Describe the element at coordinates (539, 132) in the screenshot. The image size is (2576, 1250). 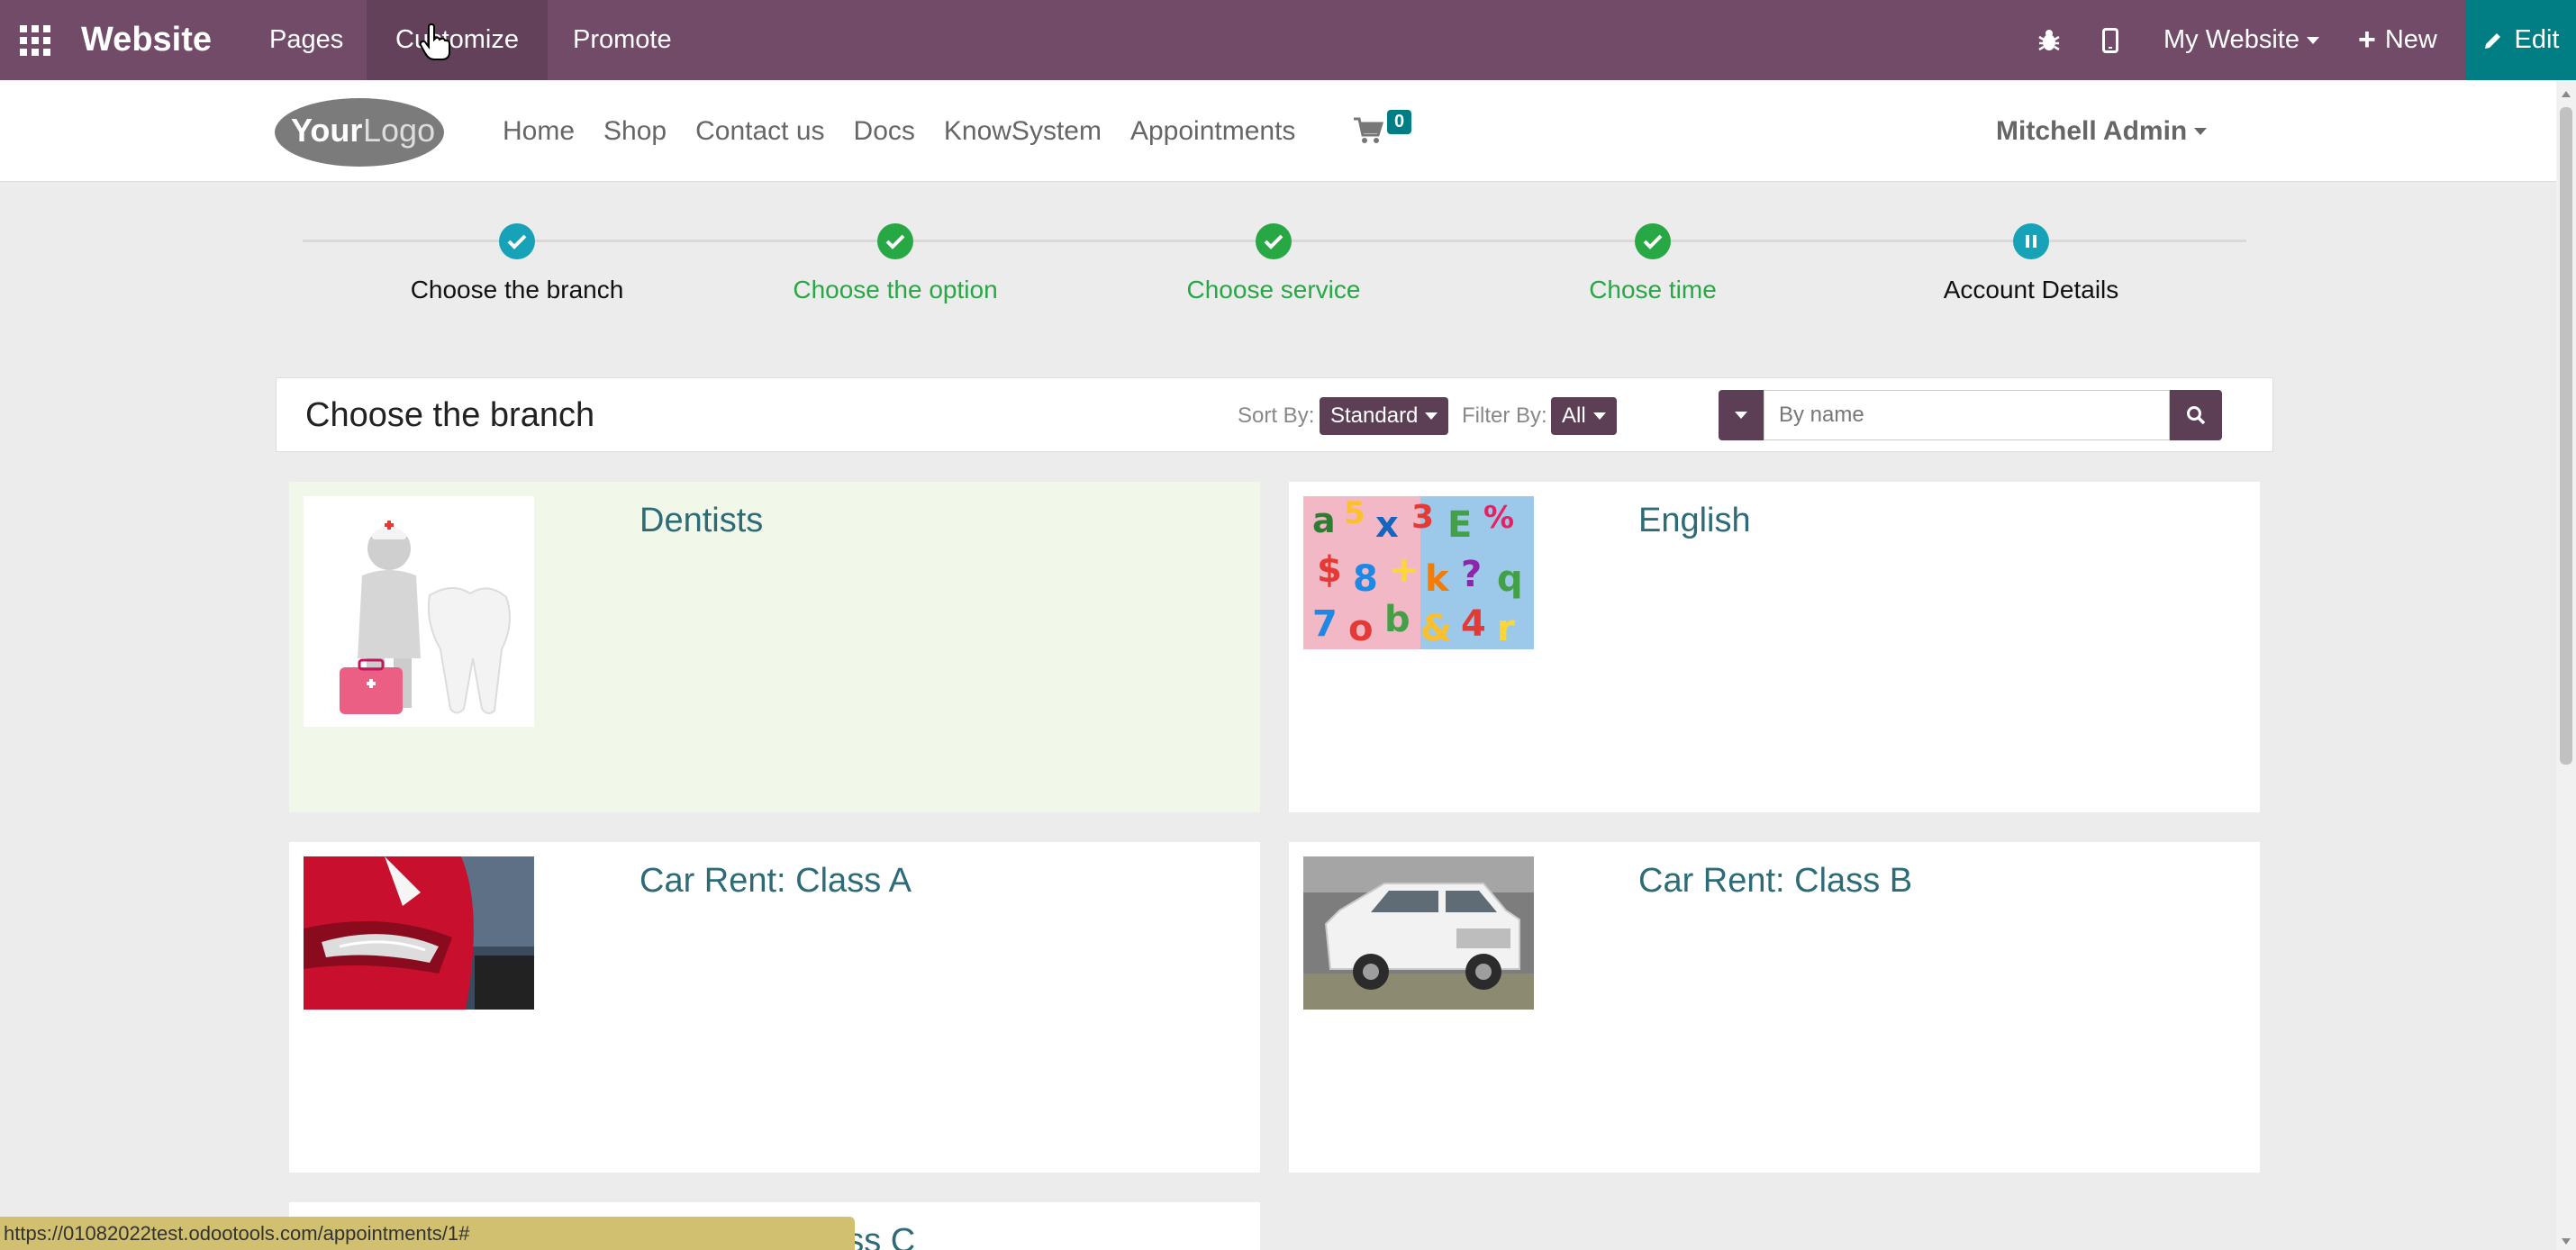
I see `nav-home: Home` at that location.